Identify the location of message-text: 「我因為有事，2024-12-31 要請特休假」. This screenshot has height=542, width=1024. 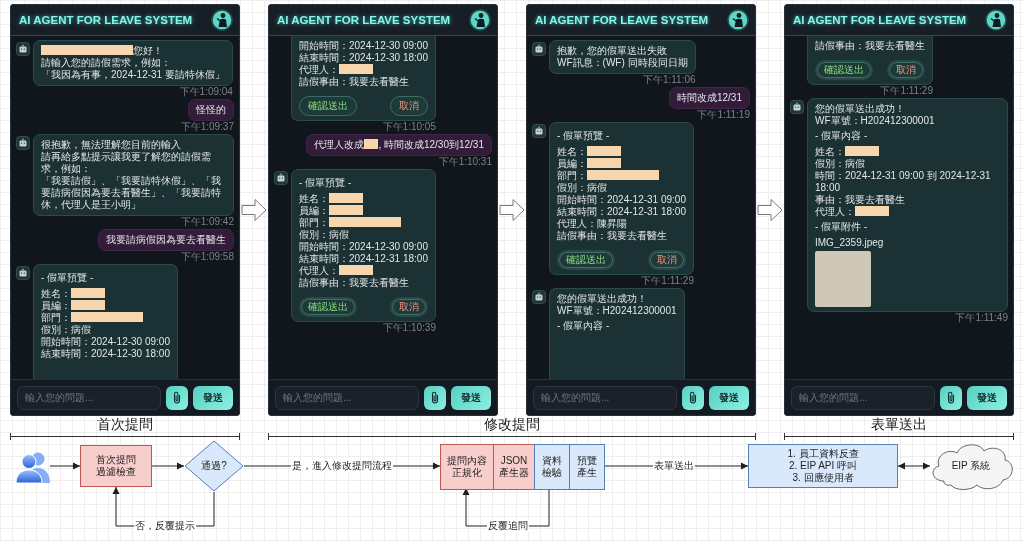
(133, 74).